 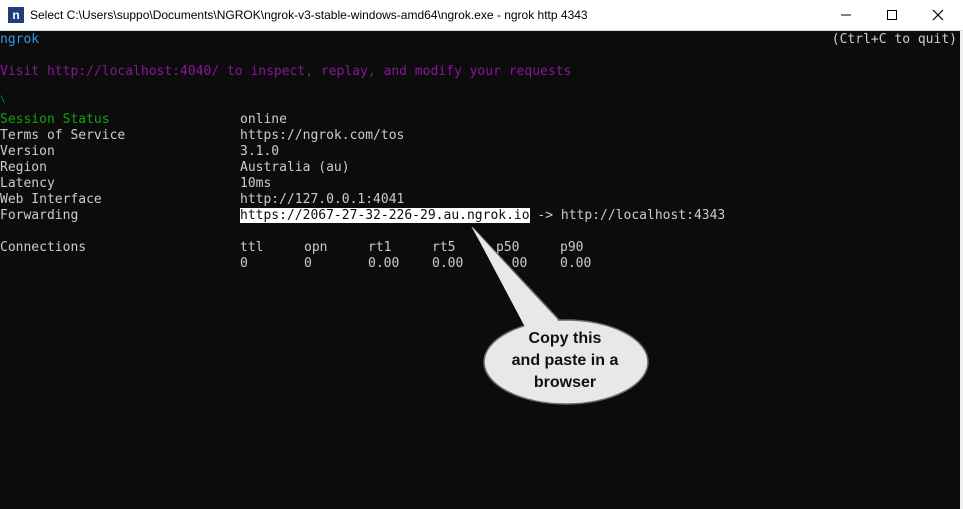 I want to click on web-interface-value: http://127.0.0.1:4041, so click(x=322, y=199).